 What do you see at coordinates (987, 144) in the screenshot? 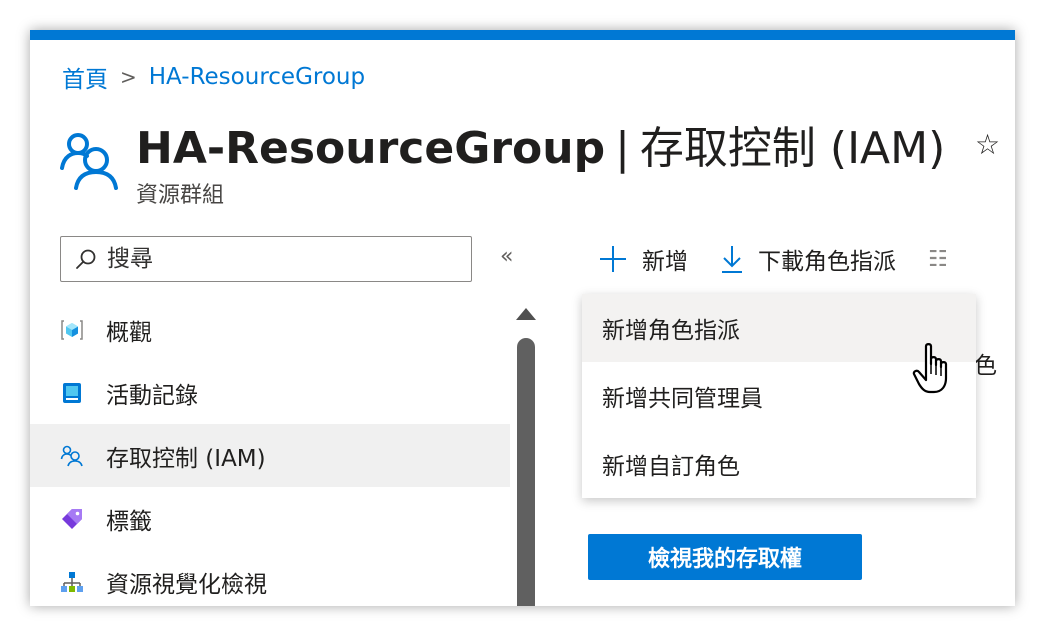
I see `star-icon: ☆` at bounding box center [987, 144].